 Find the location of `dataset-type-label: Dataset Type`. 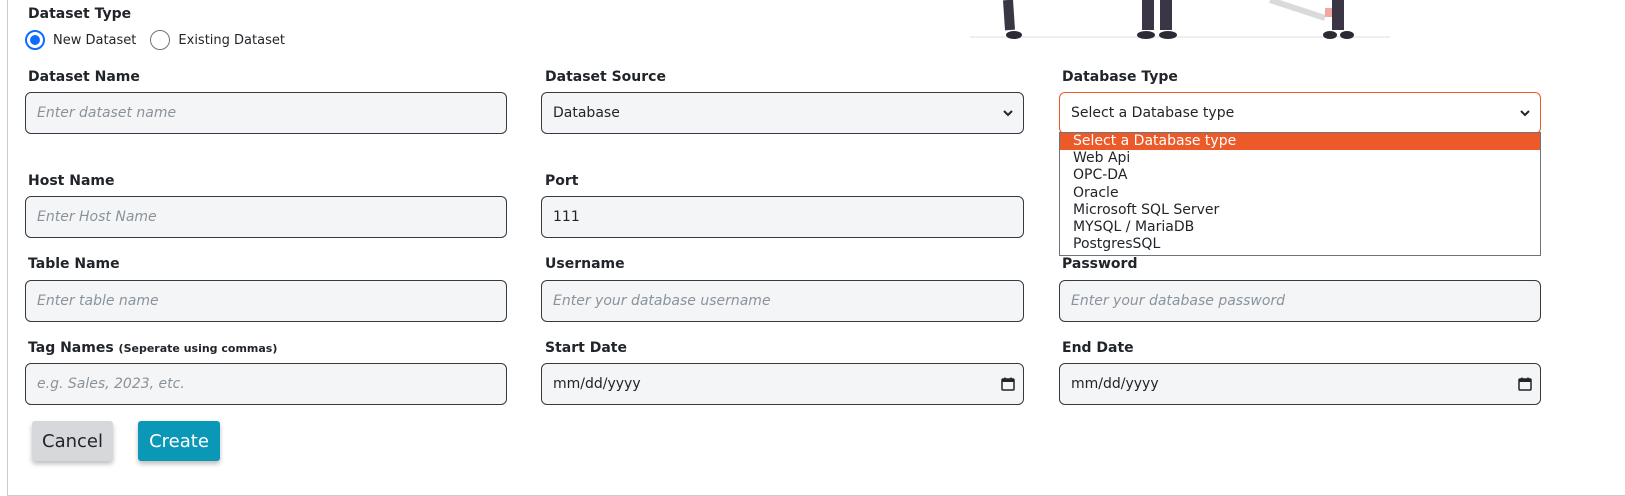

dataset-type-label: Dataset Type is located at coordinates (80, 14).